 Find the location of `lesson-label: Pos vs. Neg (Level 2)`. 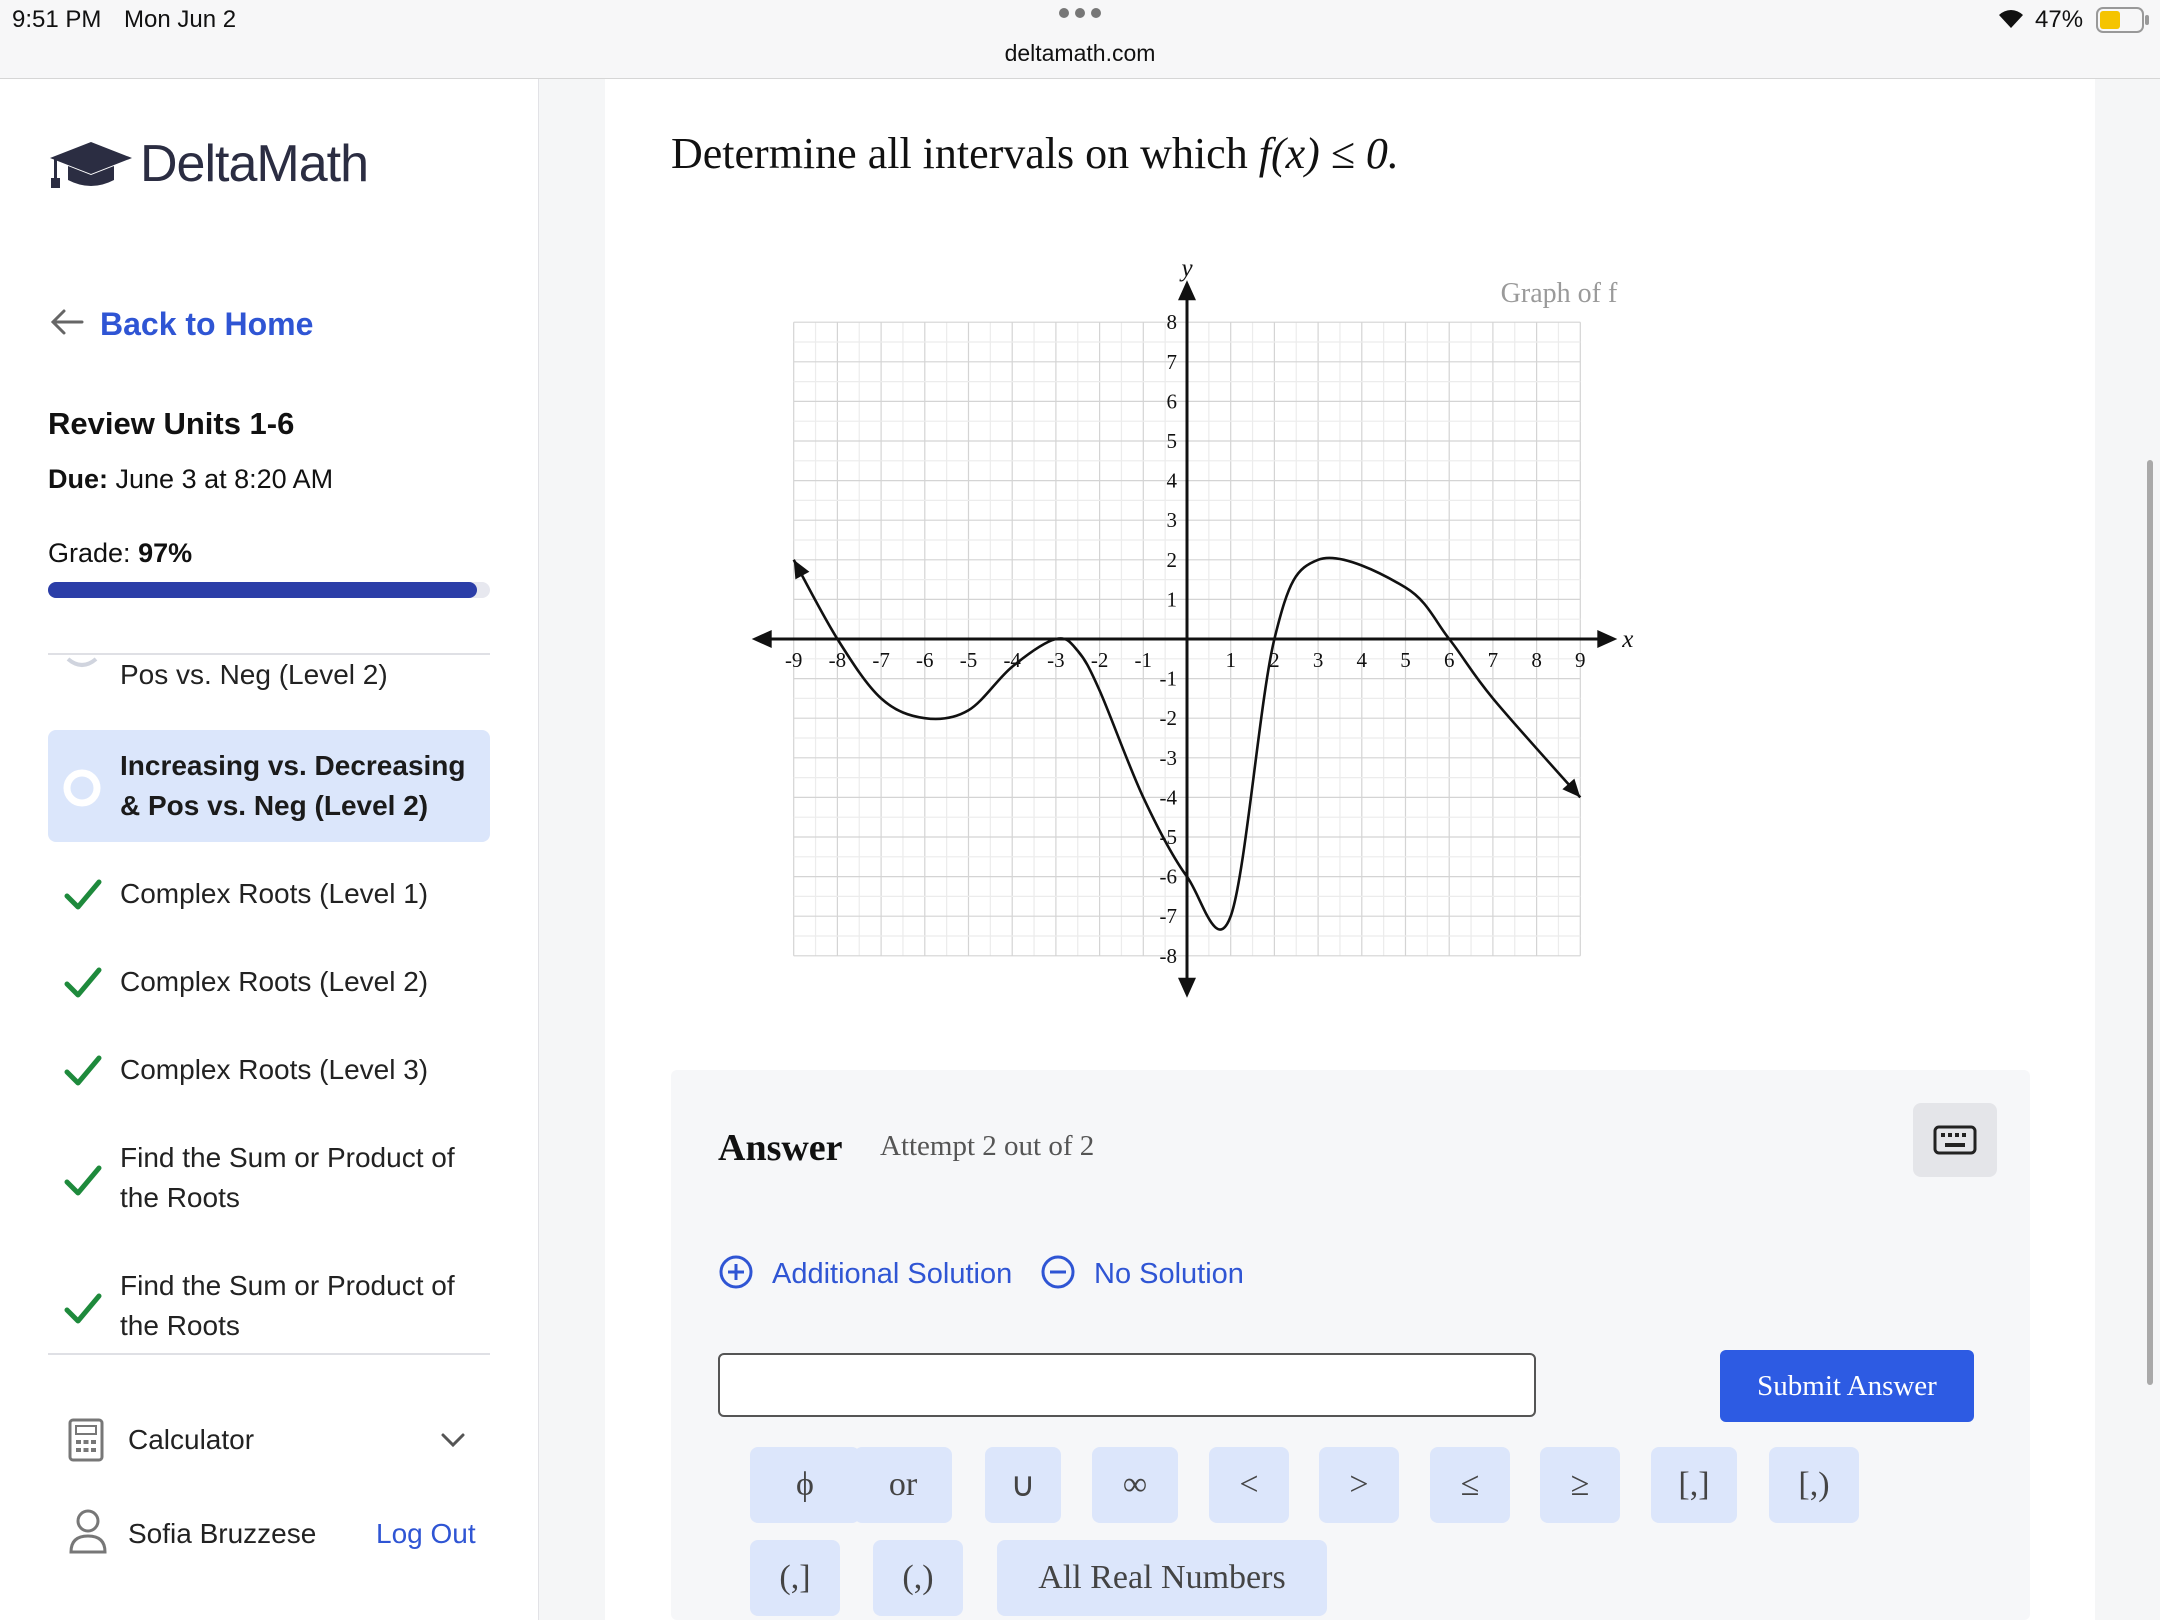

lesson-label: Pos vs. Neg (Level 2) is located at coordinates (254, 674).